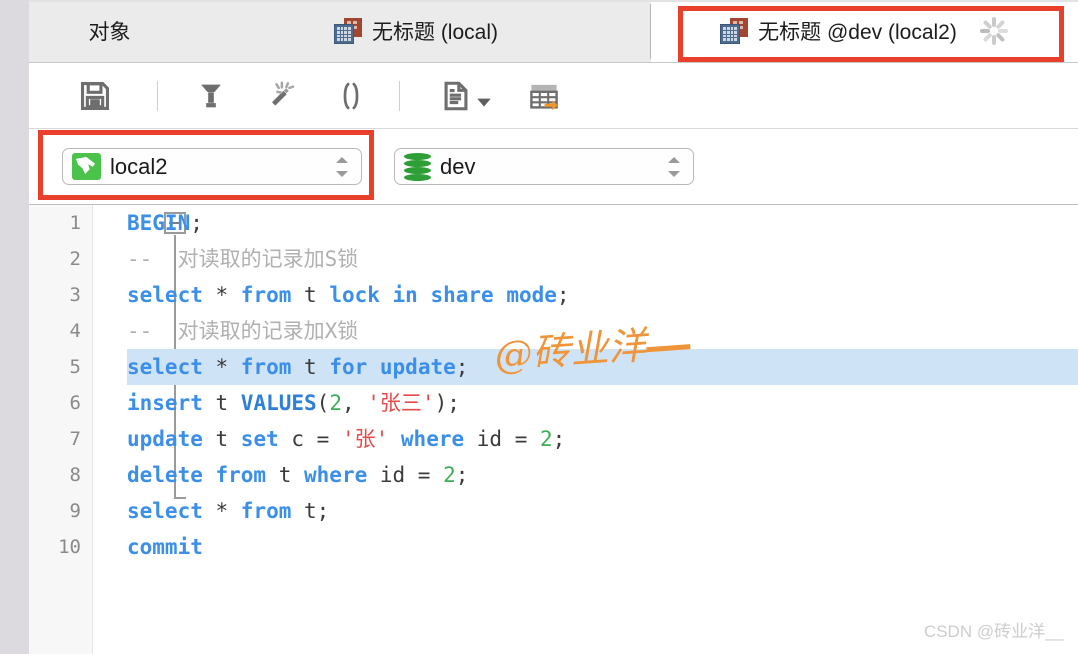  I want to click on beautify-sql-button, so click(281, 96).